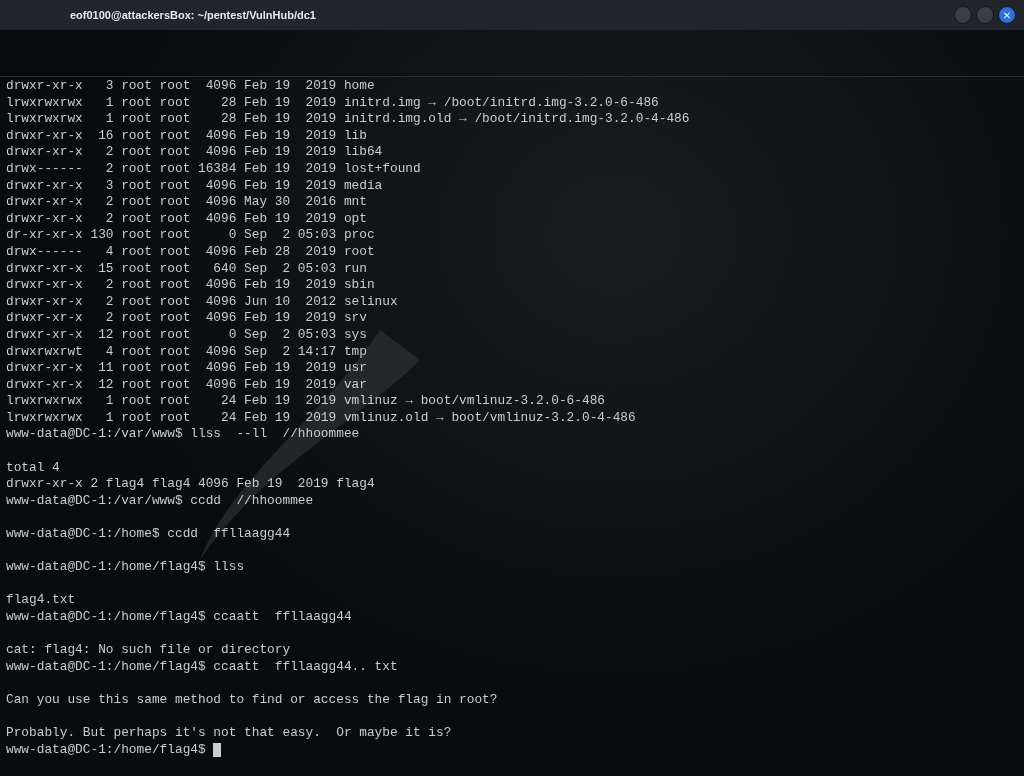 Image resolution: width=1024 pixels, height=776 pixels. I want to click on terminal-line: www-data@DC-1:/home/flag4$, so click(106, 750).